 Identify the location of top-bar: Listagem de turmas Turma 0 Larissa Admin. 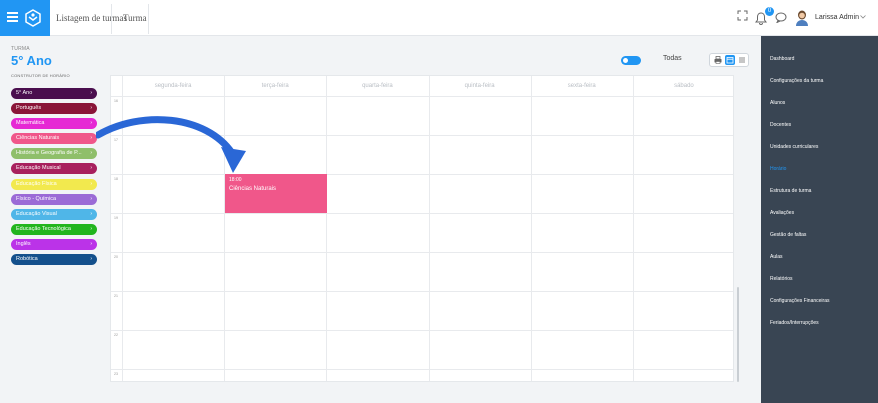
(439, 18).